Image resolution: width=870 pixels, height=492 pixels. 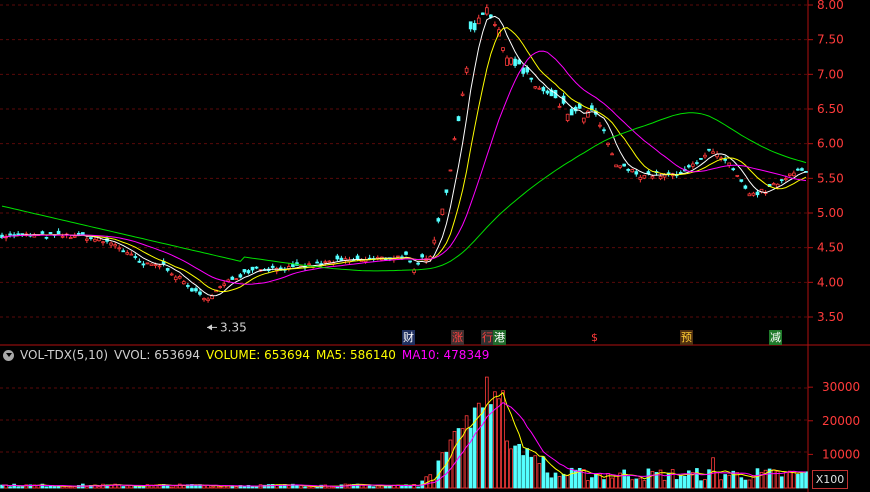 What do you see at coordinates (830, 6) in the screenshot?
I see `price-tick-label: 8.00` at bounding box center [830, 6].